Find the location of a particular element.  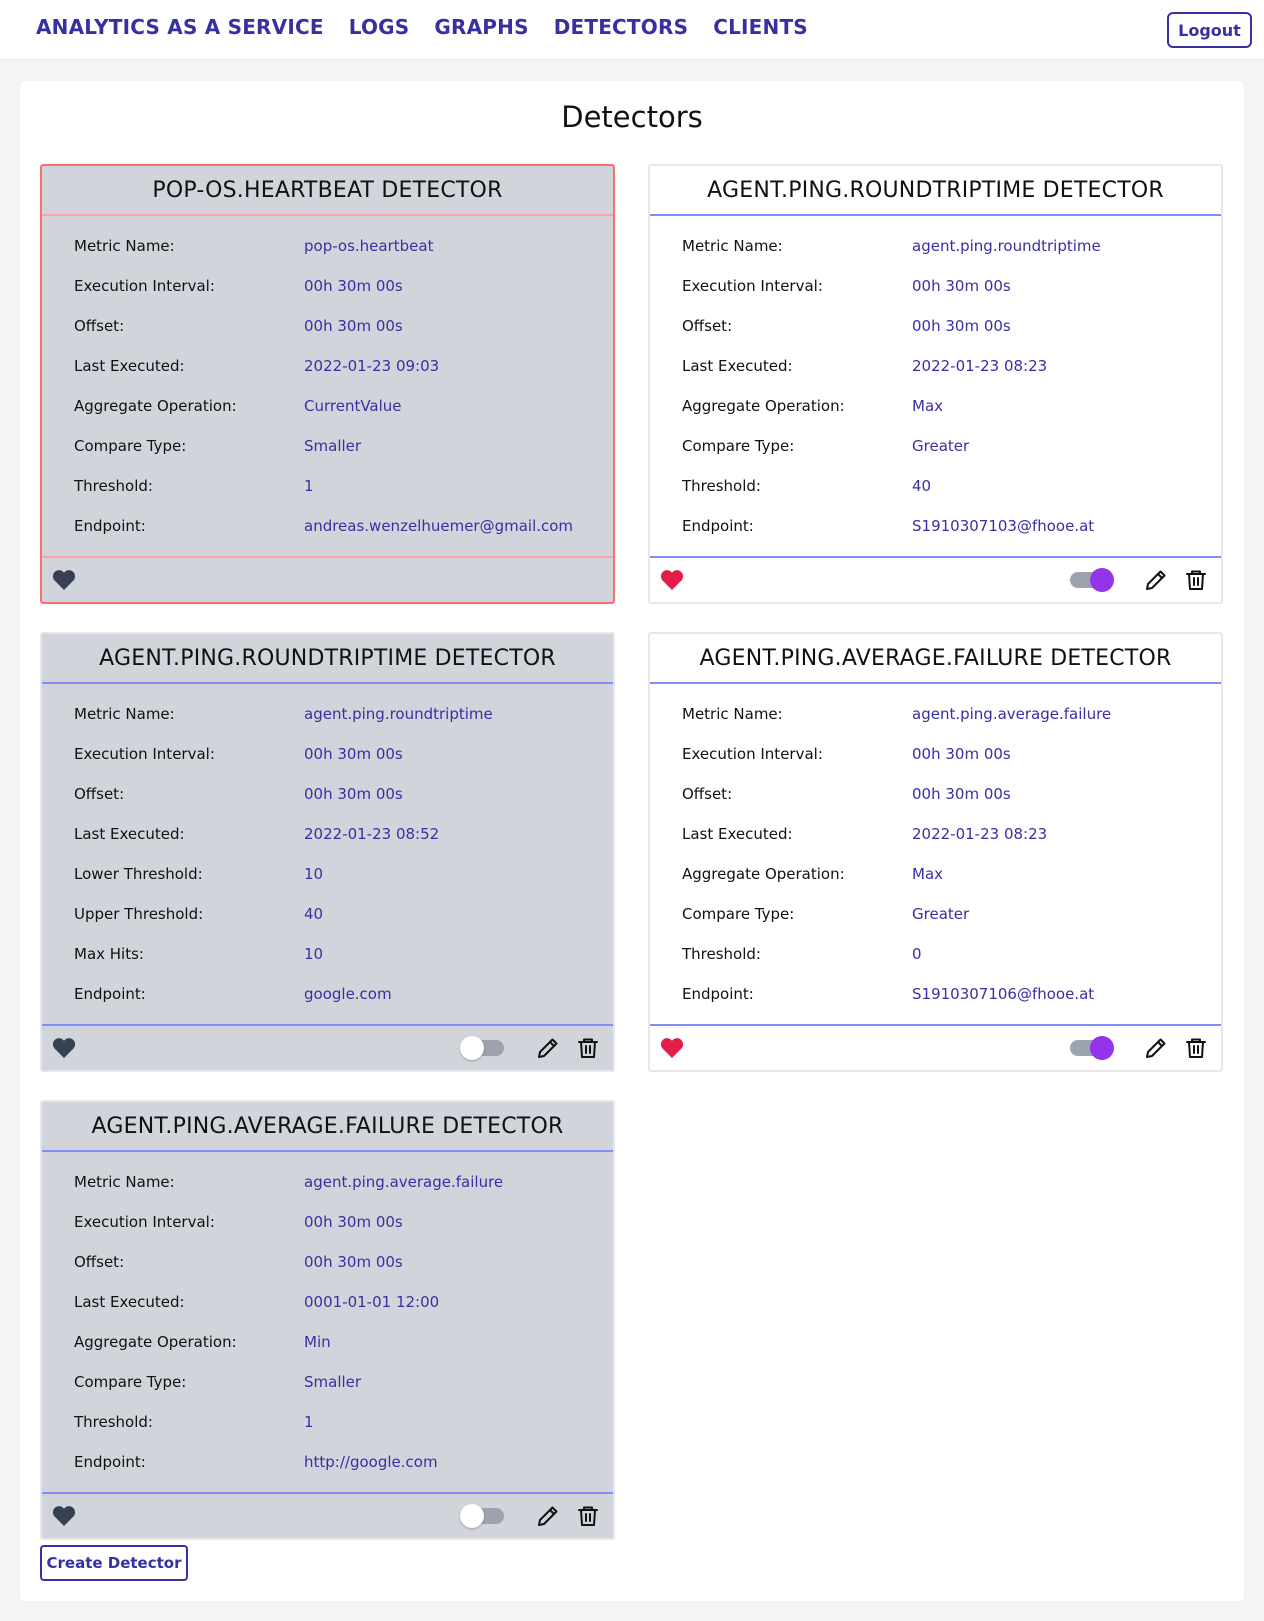

detail-row: Metric Name: pop-os.heartbeat is located at coordinates (327, 246).